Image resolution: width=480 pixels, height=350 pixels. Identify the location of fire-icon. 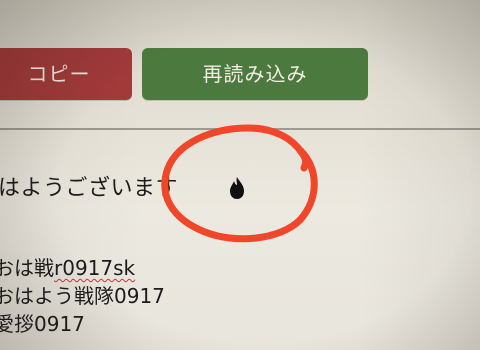
(237, 188).